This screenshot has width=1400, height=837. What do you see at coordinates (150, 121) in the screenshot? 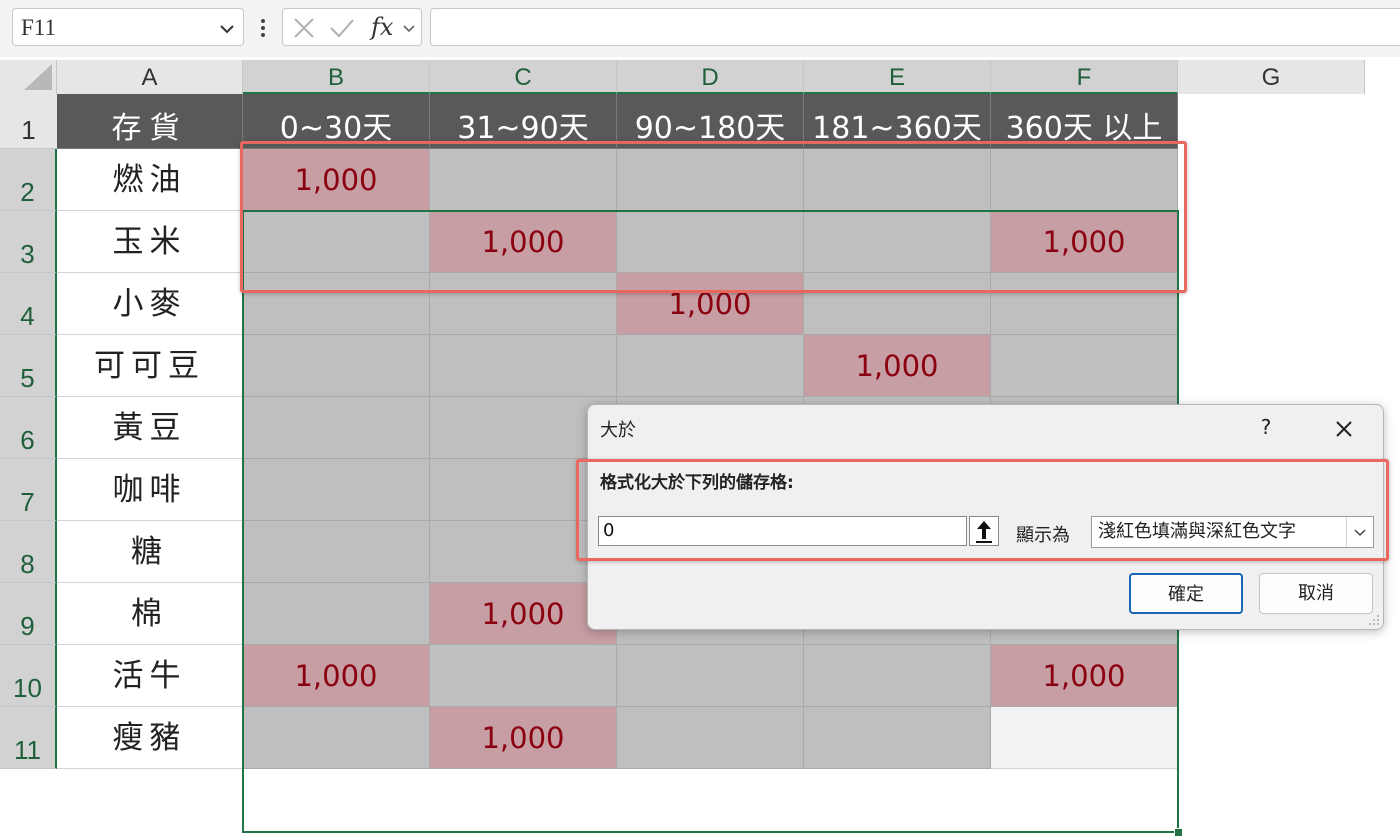
I see `table-header-cell: 存貨` at bounding box center [150, 121].